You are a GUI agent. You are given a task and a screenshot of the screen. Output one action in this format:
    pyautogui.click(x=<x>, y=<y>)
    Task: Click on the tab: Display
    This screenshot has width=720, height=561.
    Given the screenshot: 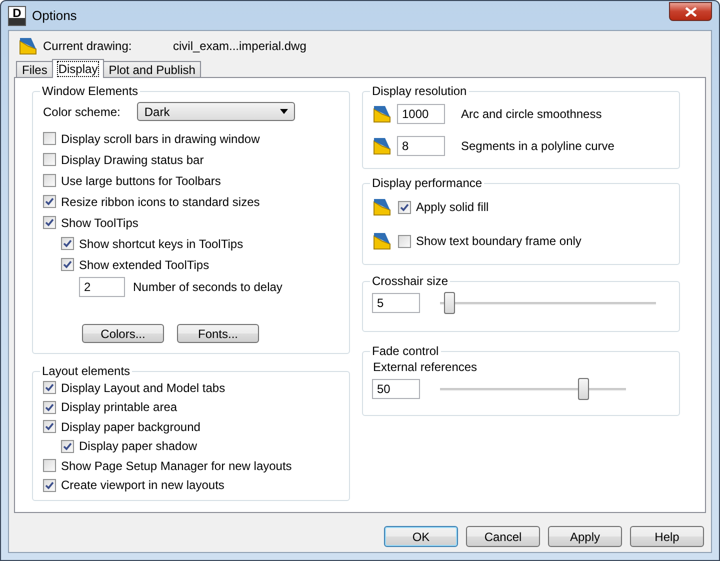 What is the action you would take?
    pyautogui.click(x=78, y=68)
    